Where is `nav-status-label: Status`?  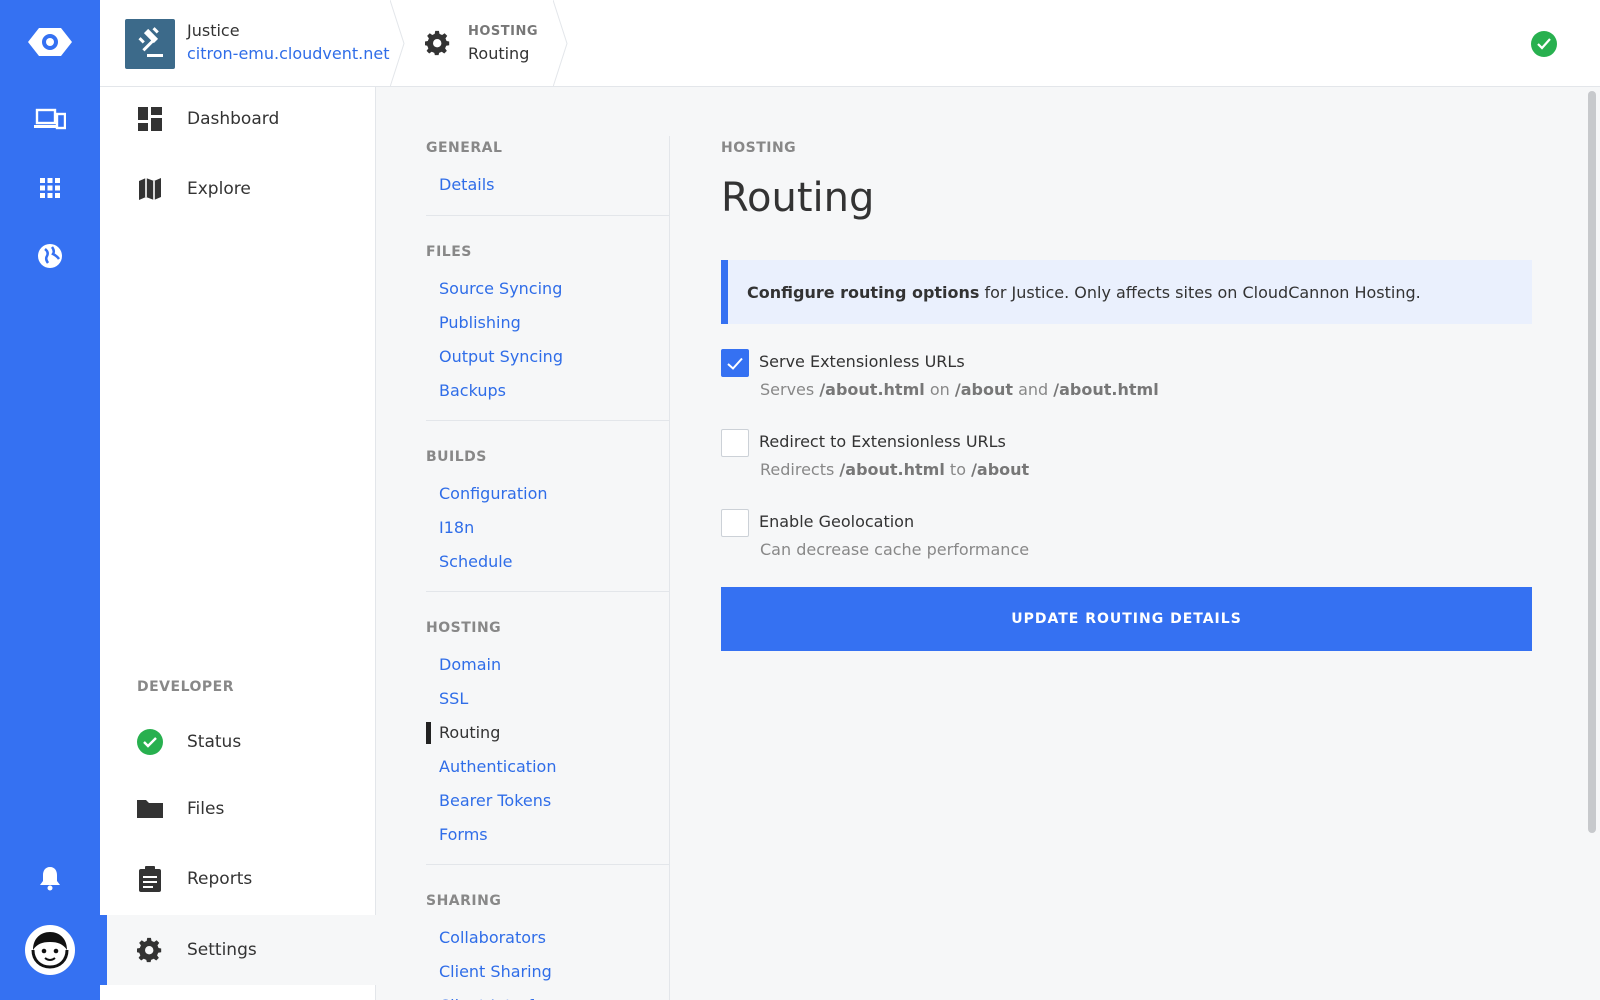
nav-status-label: Status is located at coordinates (214, 742).